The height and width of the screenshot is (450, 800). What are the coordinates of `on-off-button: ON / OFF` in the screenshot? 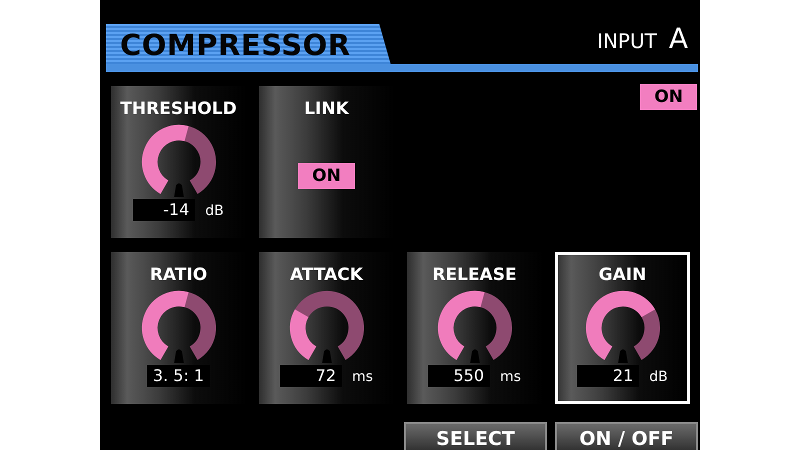 It's located at (626, 436).